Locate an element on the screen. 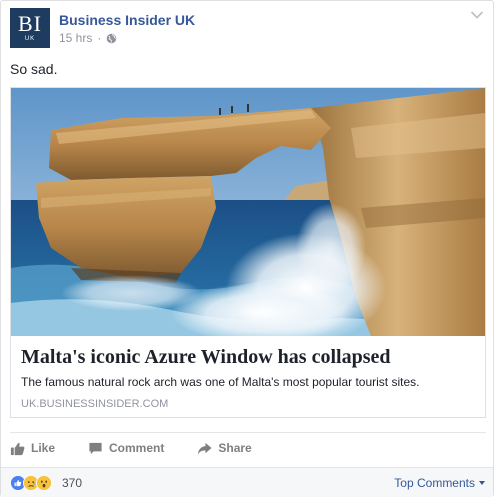  logo-subtext: UK is located at coordinates (30, 39).